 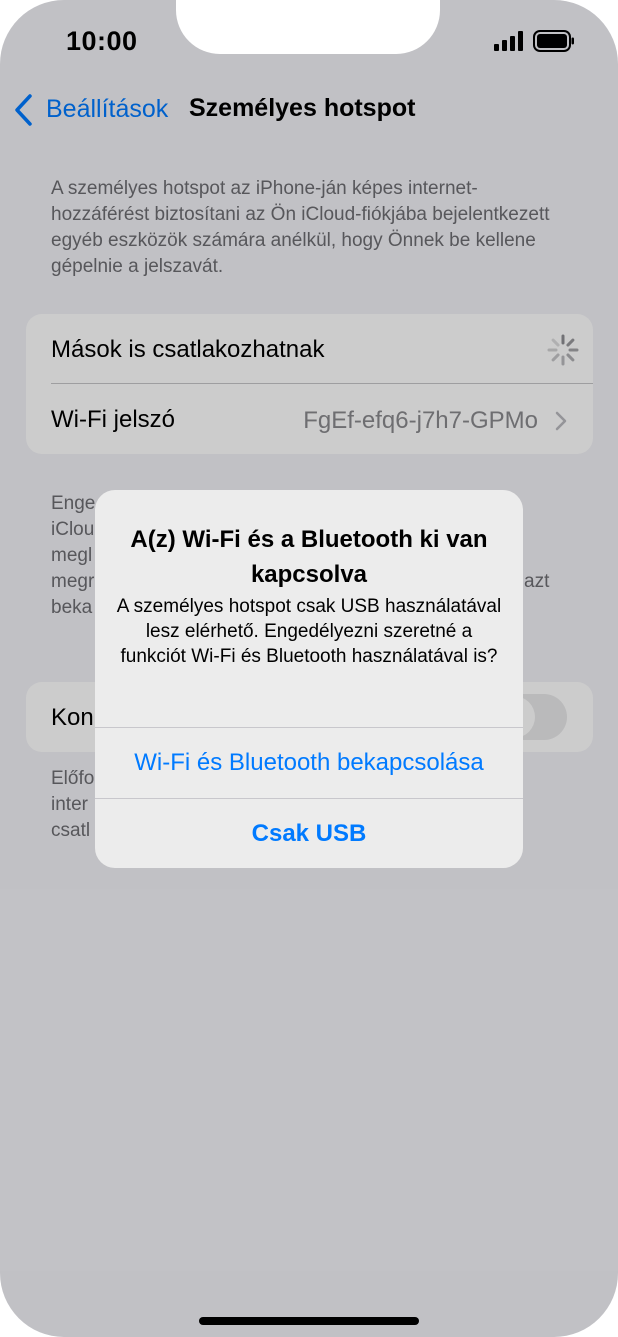 What do you see at coordinates (308, 27) in the screenshot?
I see `notch` at bounding box center [308, 27].